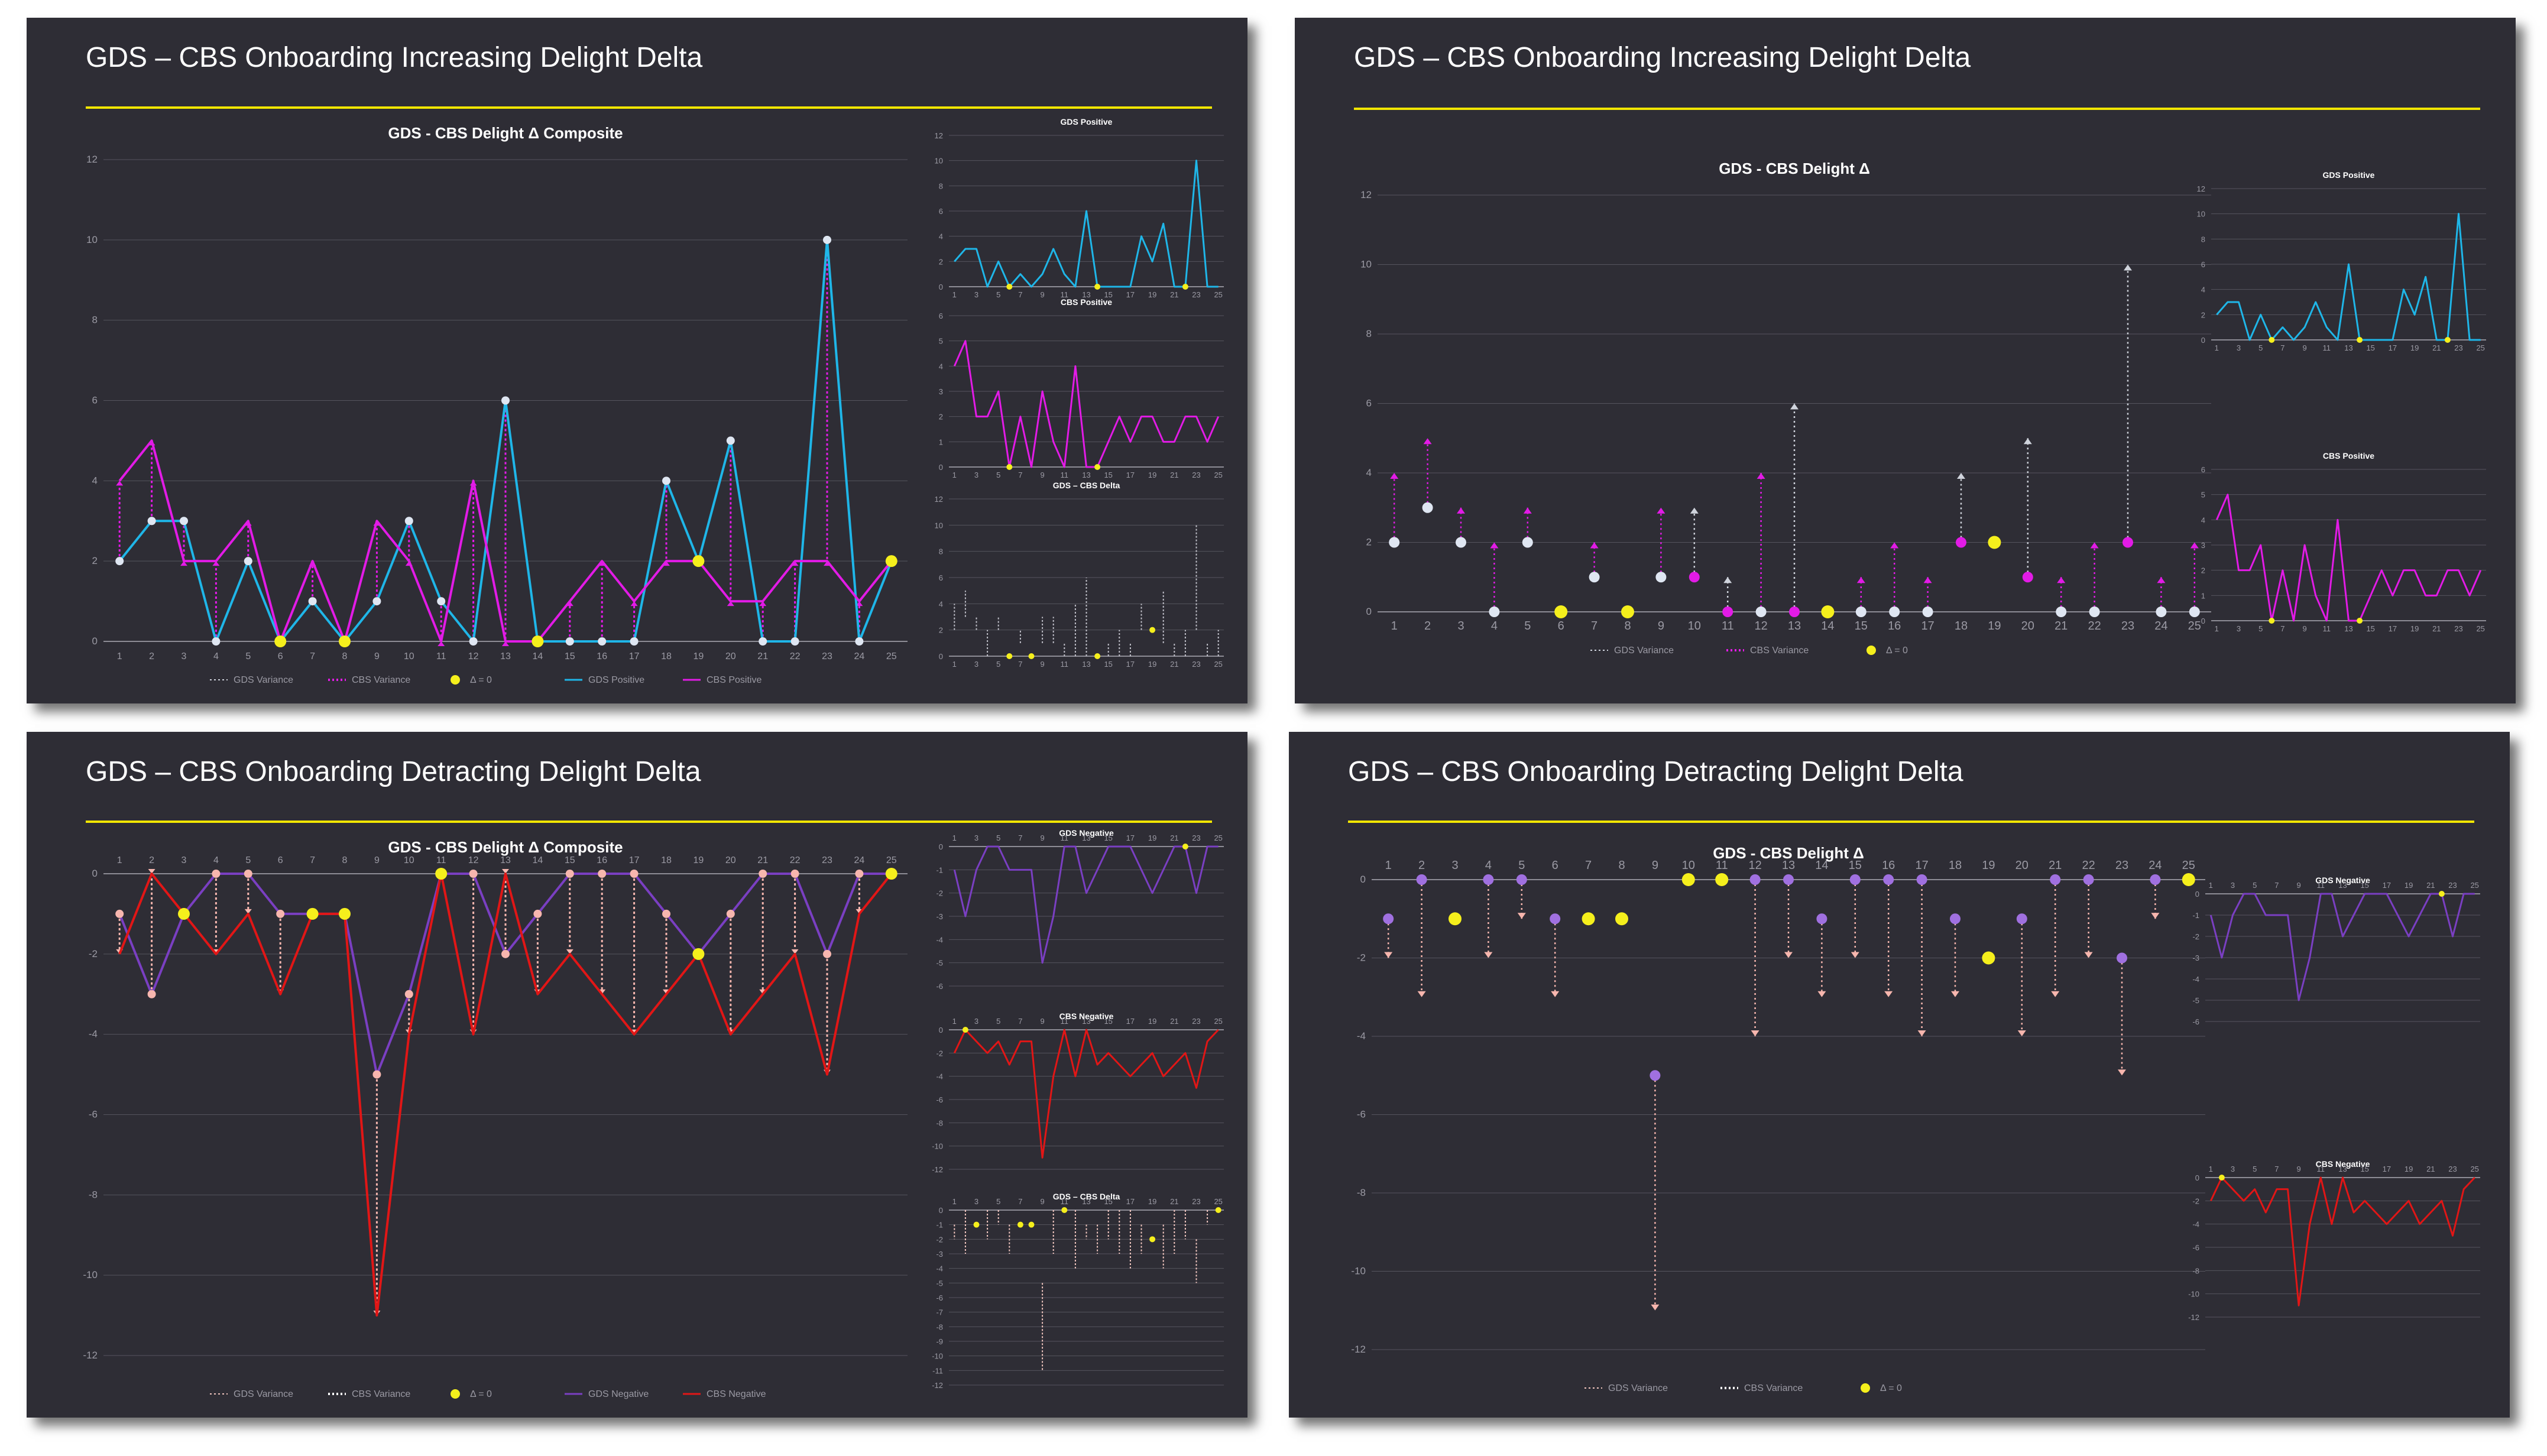 Image resolution: width=2547 pixels, height=1456 pixels. What do you see at coordinates (939, 1254) in the screenshot?
I see `y-tick-label: -3` at bounding box center [939, 1254].